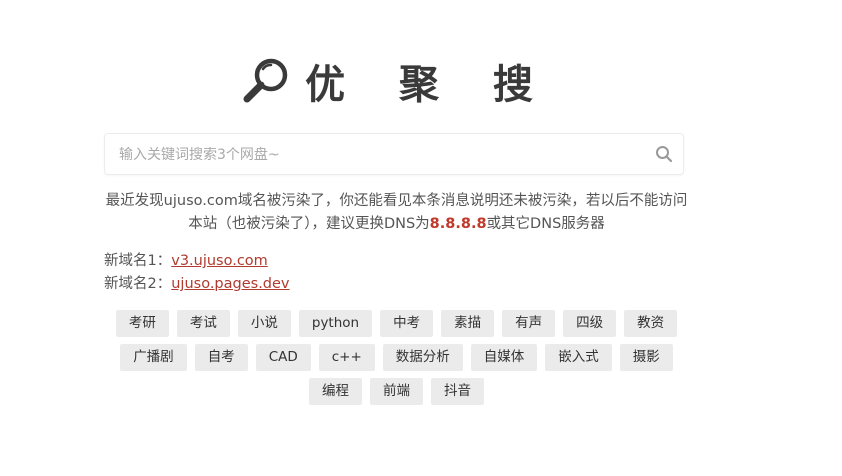 The image size is (842, 476). Describe the element at coordinates (142, 323) in the screenshot. I see `tag-kaoyan: 考研` at that location.